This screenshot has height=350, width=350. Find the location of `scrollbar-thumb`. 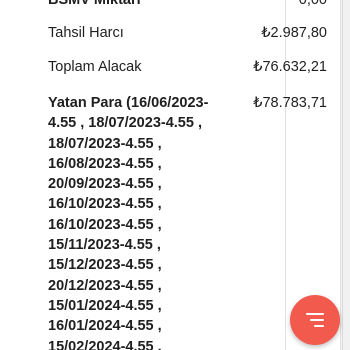

scrollbar-thumb is located at coordinates (345, 175).